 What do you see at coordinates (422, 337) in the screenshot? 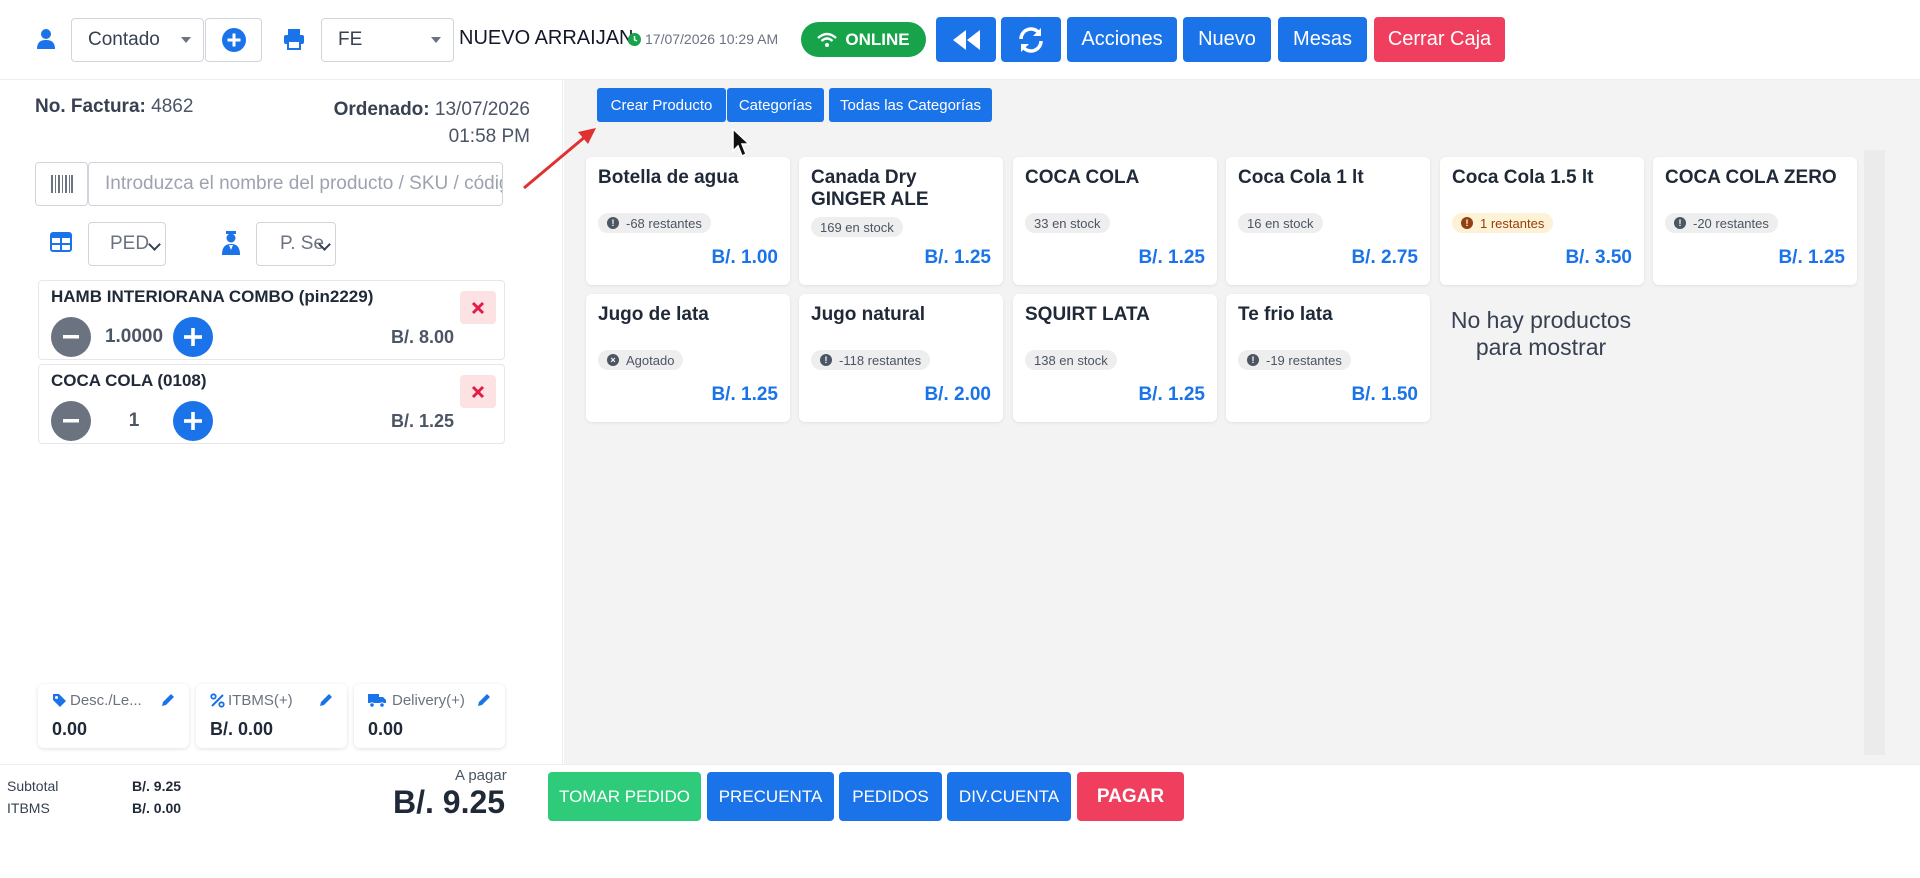
I see `line-item-price: B/. 8.00` at bounding box center [422, 337].